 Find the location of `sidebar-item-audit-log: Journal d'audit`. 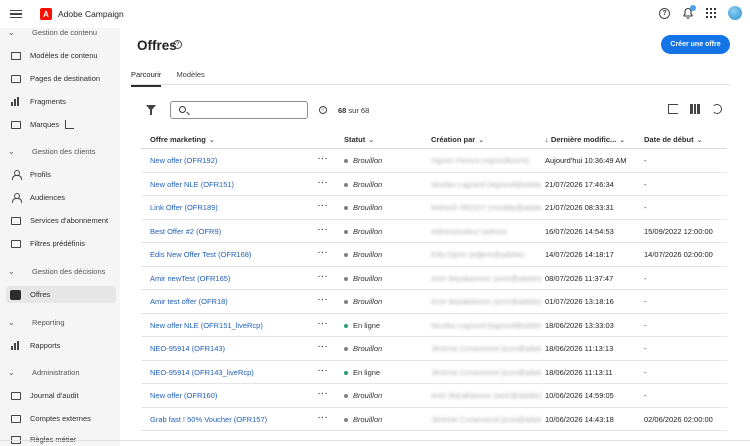

sidebar-item-audit-log: Journal d'audit is located at coordinates (61, 395).